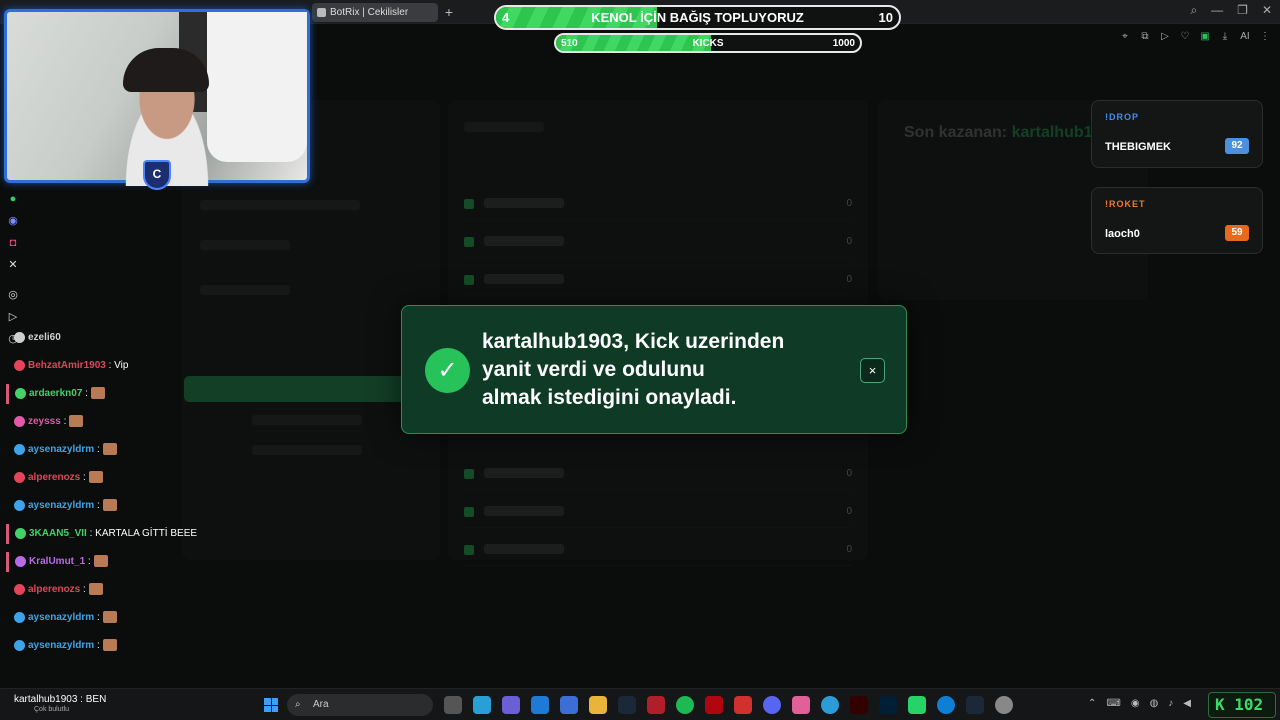 The height and width of the screenshot is (720, 1280). I want to click on spotify-icon, so click(685, 705).